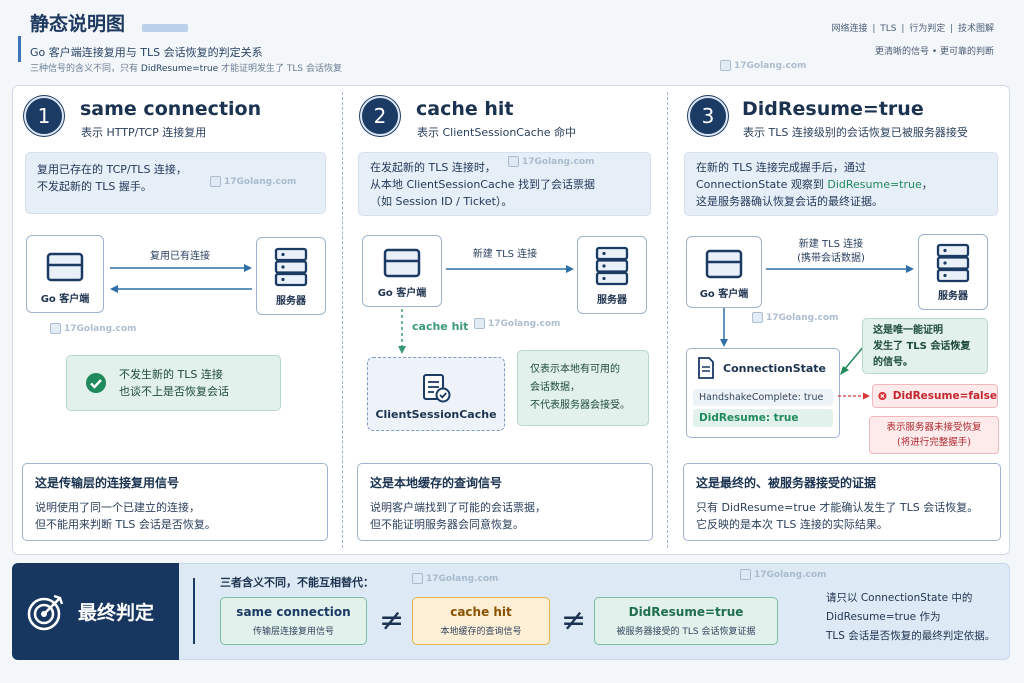 The height and width of the screenshot is (683, 1024). What do you see at coordinates (935, 396) in the screenshot?
I see `did-resume-false-badge: DidResume=false` at bounding box center [935, 396].